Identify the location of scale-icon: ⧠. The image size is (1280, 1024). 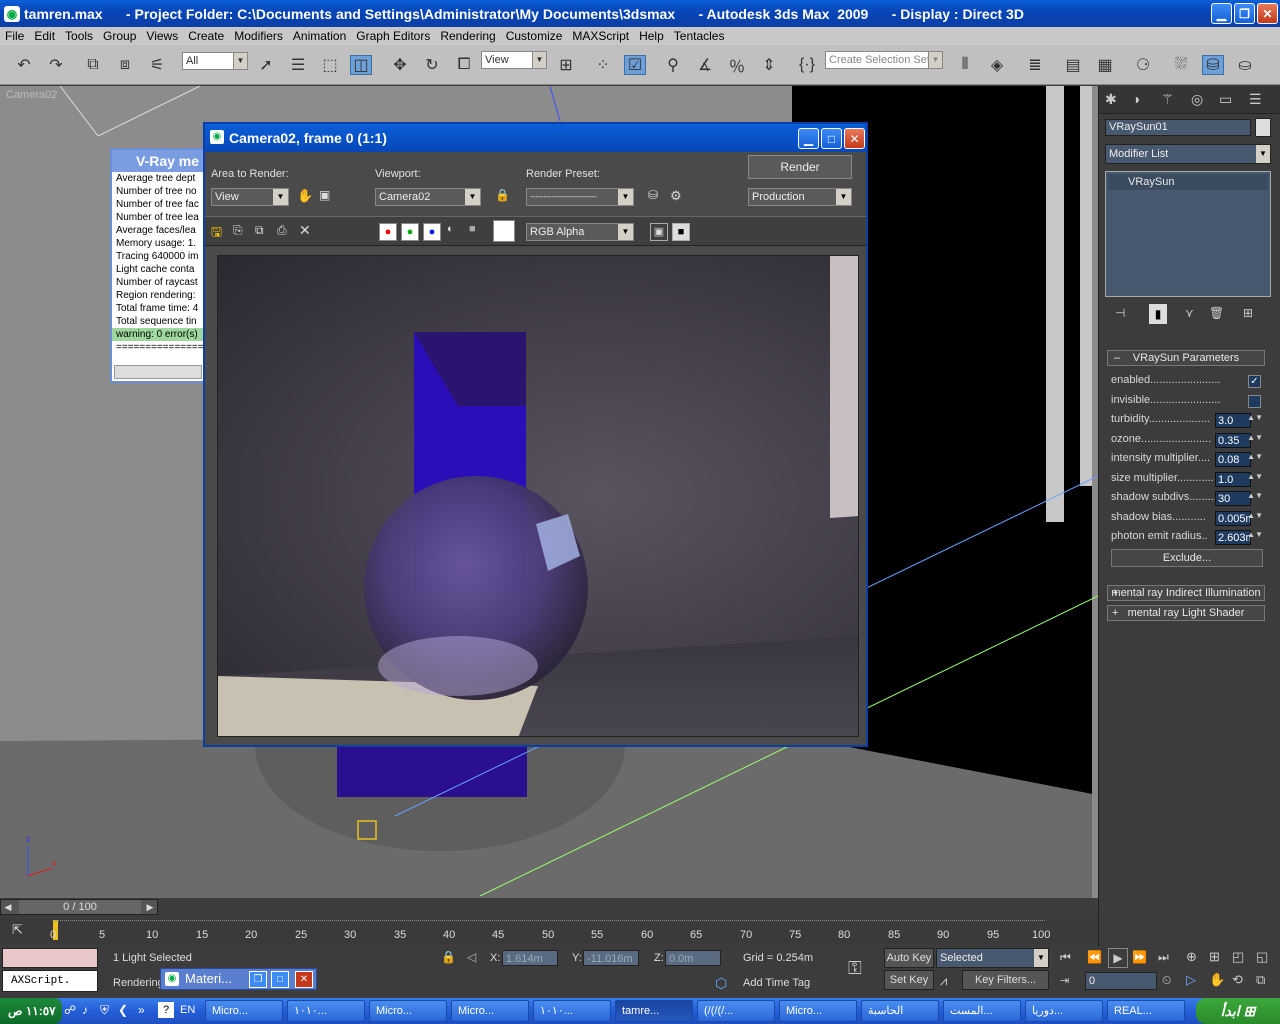
(464, 65).